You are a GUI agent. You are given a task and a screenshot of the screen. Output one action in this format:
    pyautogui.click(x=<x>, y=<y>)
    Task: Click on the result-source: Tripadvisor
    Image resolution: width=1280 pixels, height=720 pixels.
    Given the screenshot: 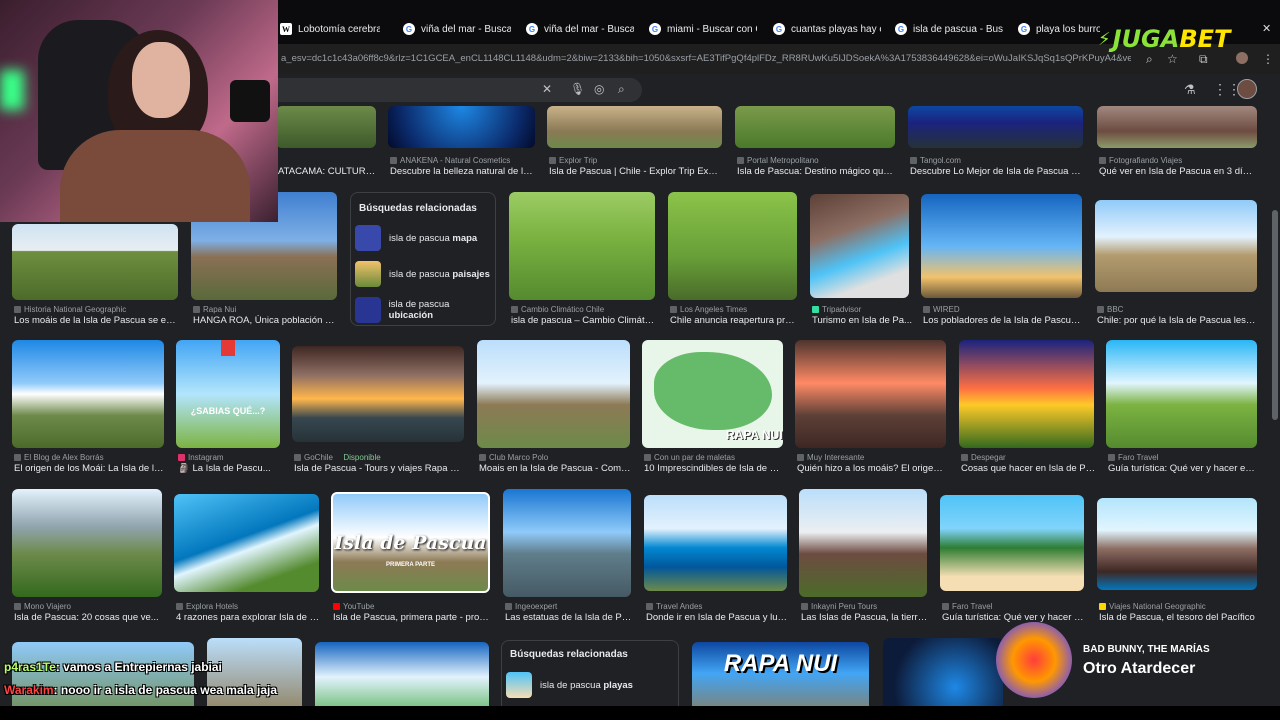 What is the action you would take?
    pyautogui.click(x=862, y=309)
    